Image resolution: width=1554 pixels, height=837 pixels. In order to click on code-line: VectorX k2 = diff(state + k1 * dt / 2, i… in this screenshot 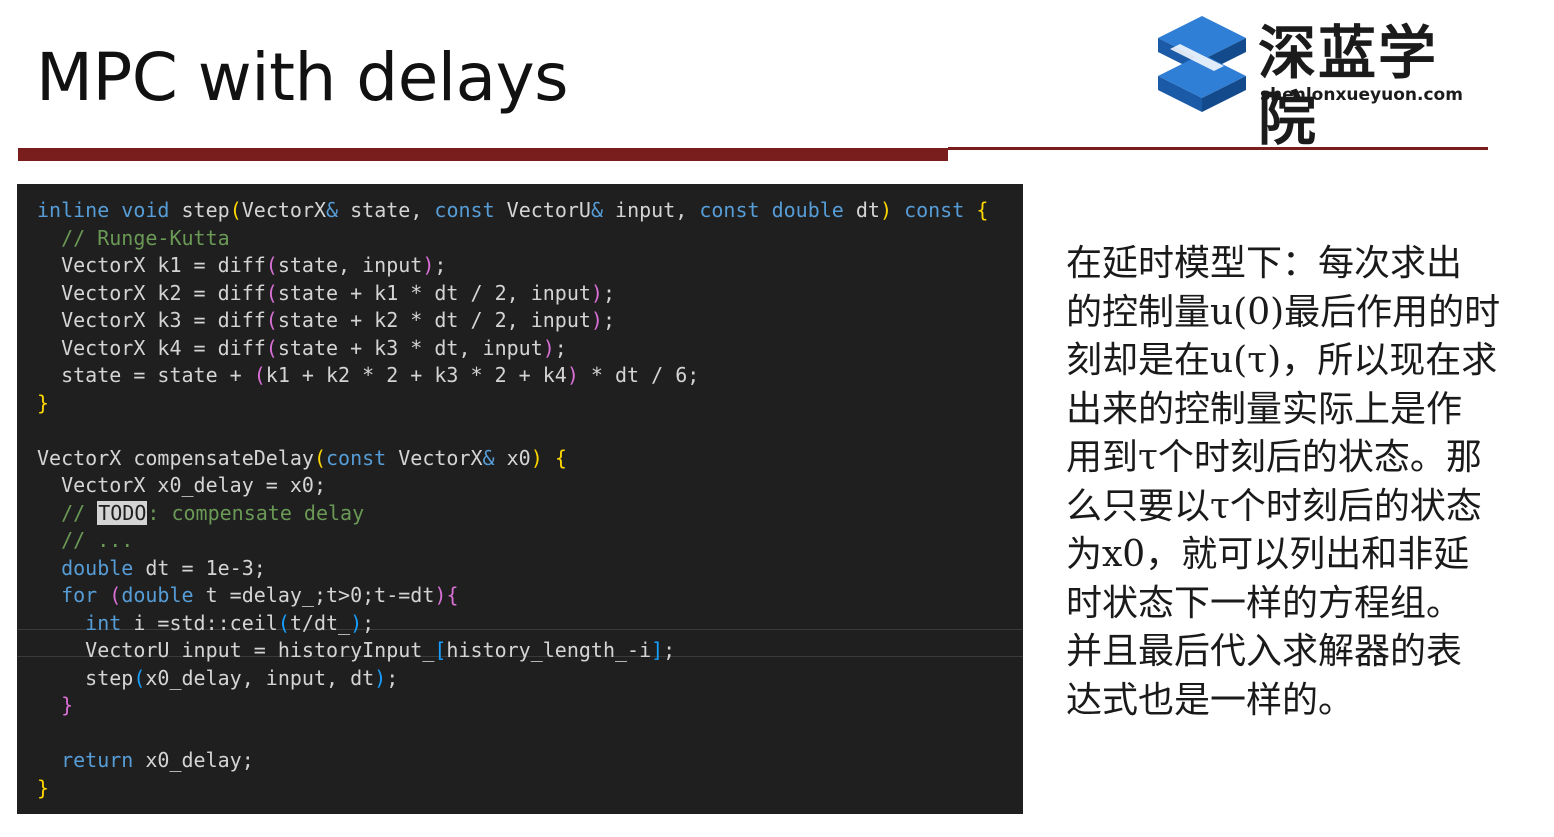, I will do `click(326, 292)`.